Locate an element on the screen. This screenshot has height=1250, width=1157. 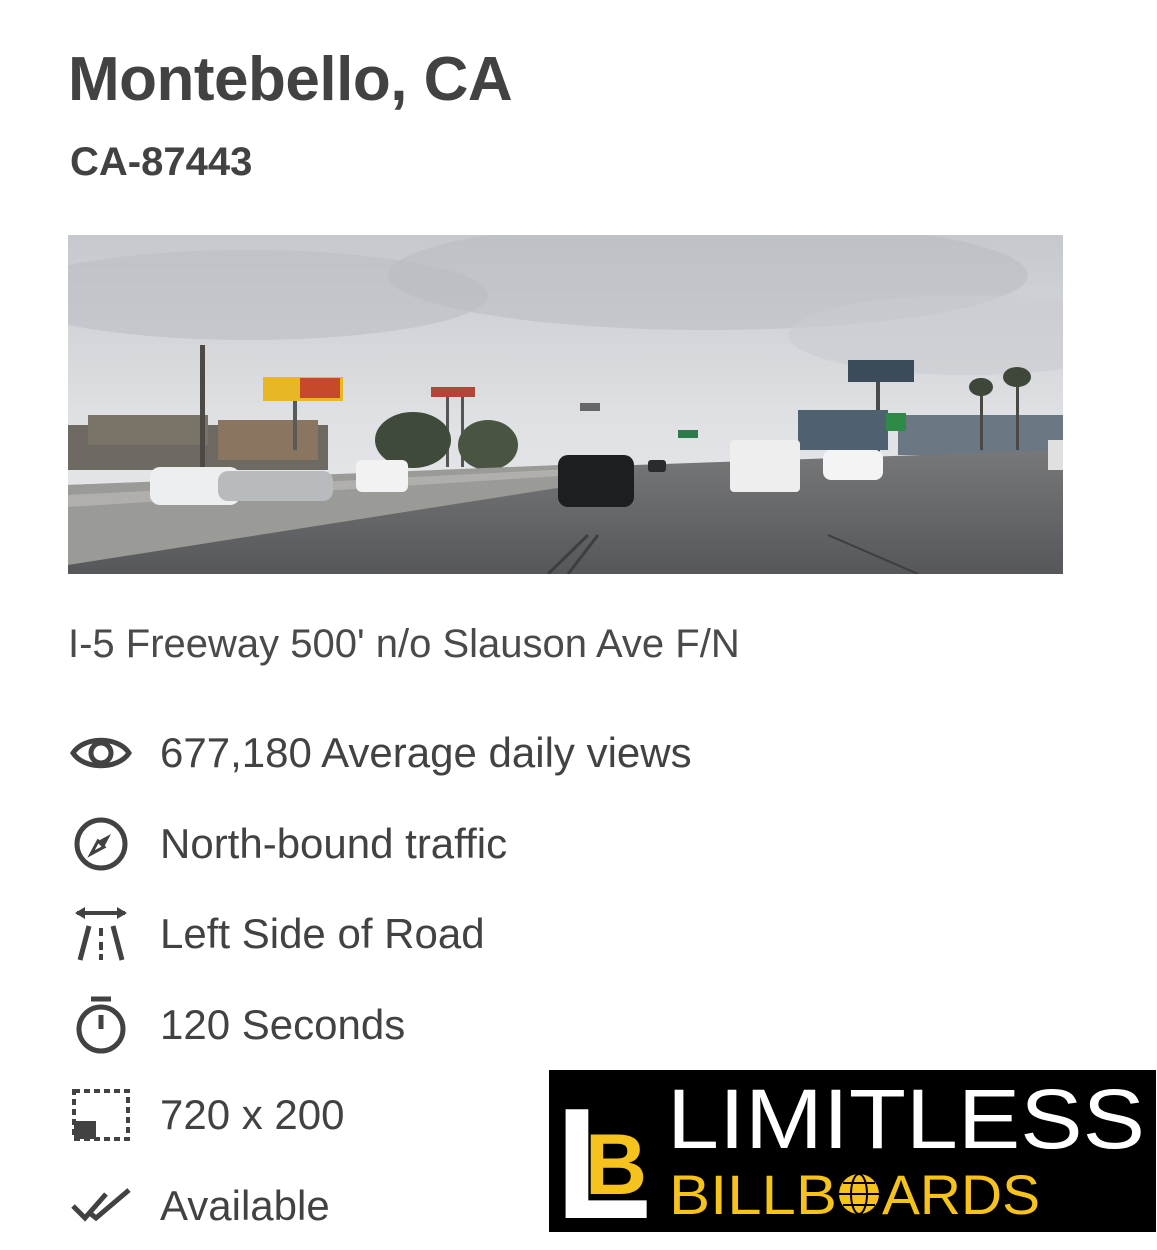
feature-road-side: Left Side of Road is located at coordinates (276, 934).